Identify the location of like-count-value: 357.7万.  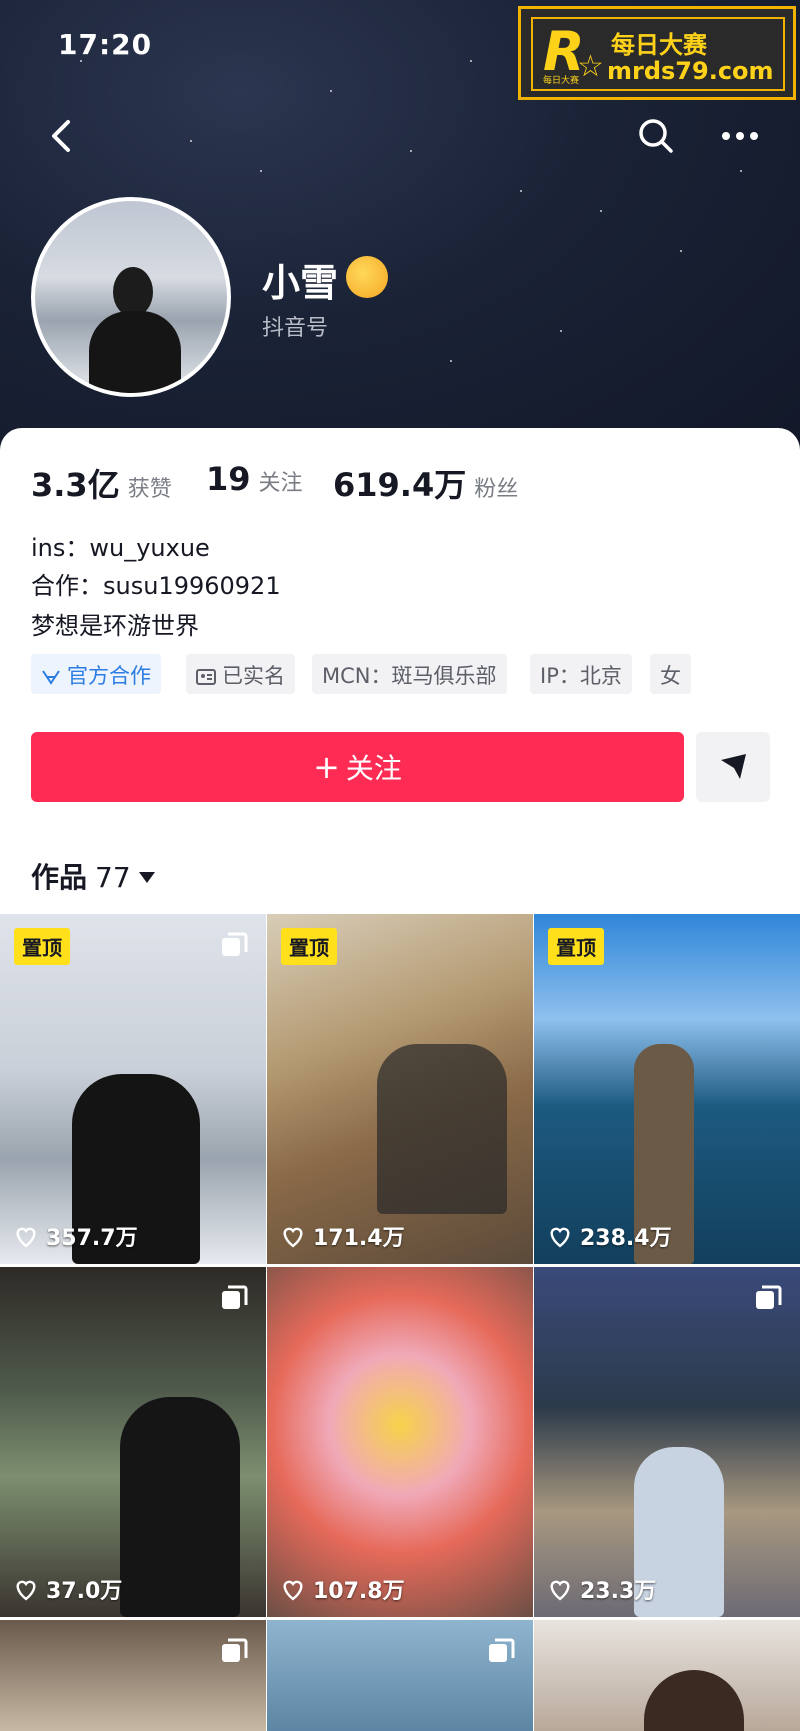
(92, 1238).